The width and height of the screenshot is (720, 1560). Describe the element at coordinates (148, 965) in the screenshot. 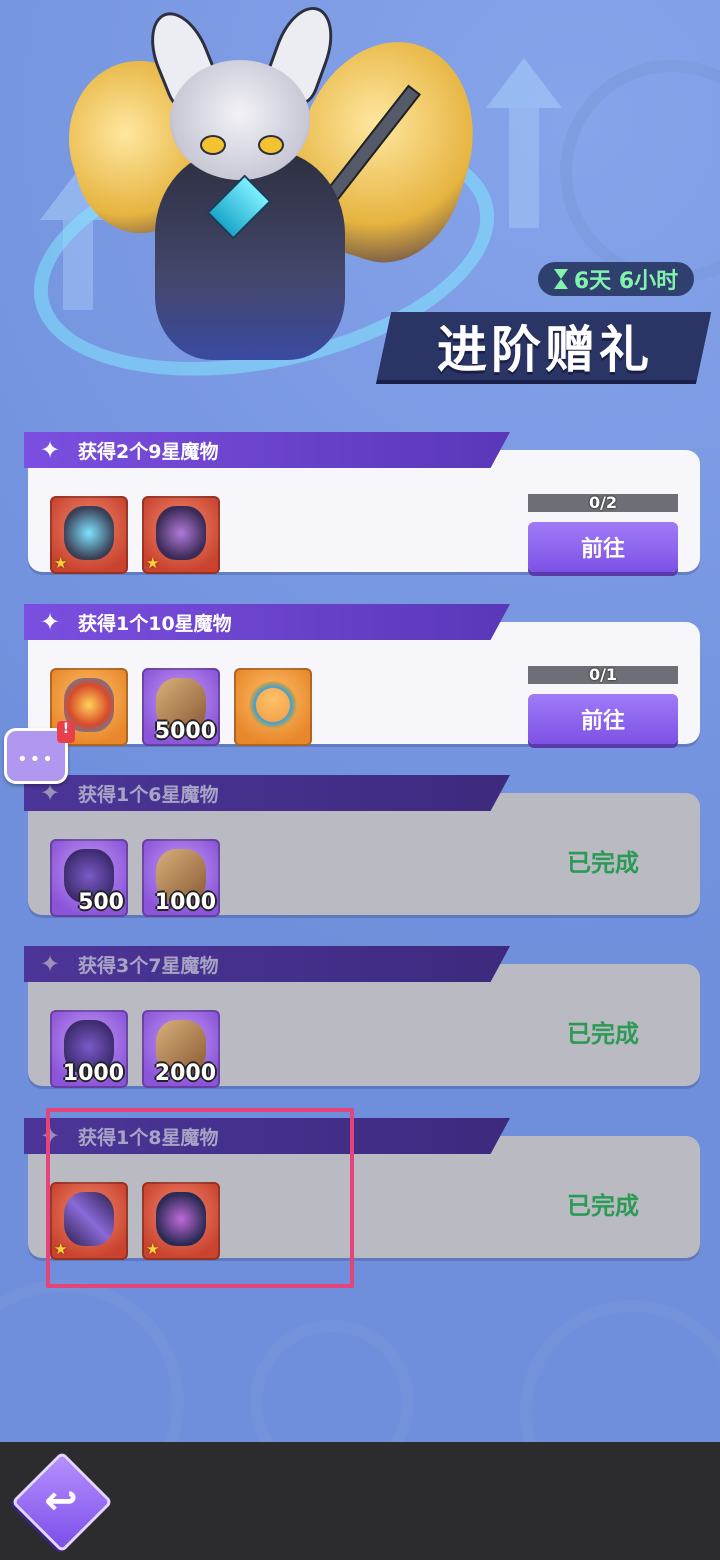

I see `task-title: 获得3个7星魔物` at that location.